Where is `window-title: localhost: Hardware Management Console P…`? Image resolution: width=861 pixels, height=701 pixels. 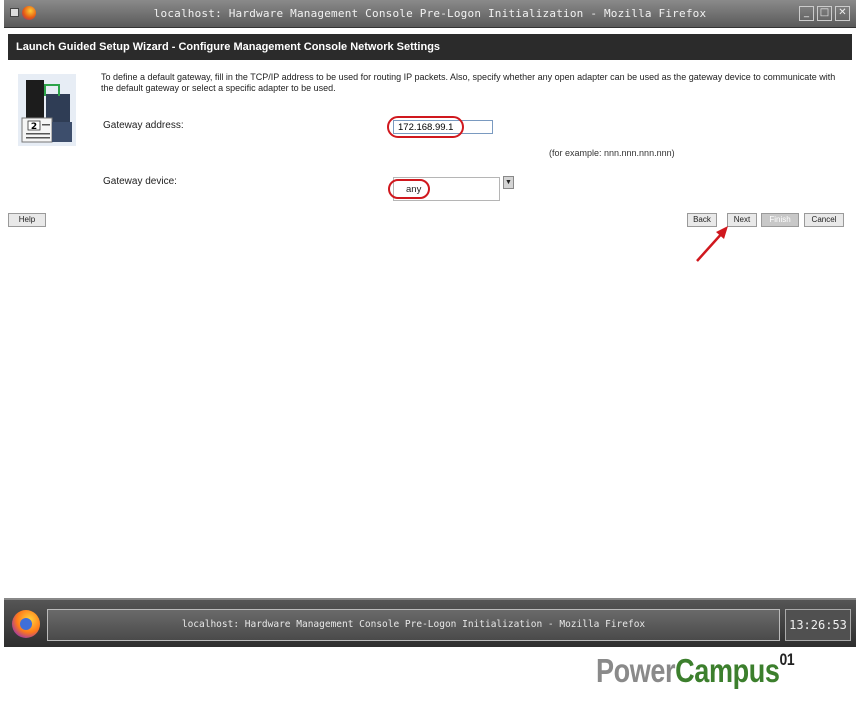
window-title: localhost: Hardware Management Console P… is located at coordinates (430, 13).